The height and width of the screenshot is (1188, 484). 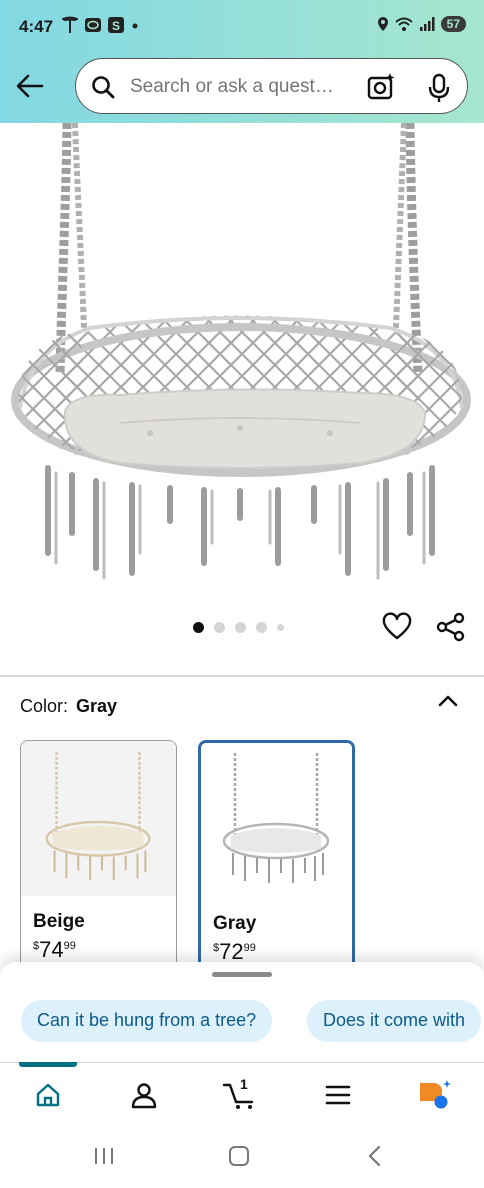 What do you see at coordinates (59, 921) in the screenshot?
I see `swatch-name: Beige` at bounding box center [59, 921].